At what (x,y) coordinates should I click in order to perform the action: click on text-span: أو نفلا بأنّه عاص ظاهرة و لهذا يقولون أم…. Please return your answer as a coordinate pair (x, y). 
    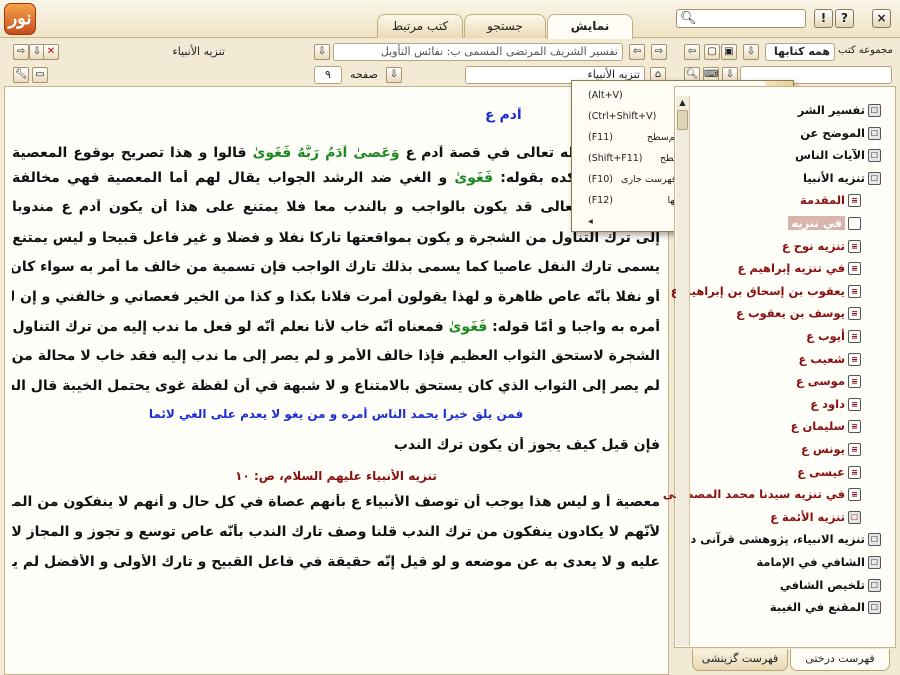
    Looking at the image, I should click on (336, 297).